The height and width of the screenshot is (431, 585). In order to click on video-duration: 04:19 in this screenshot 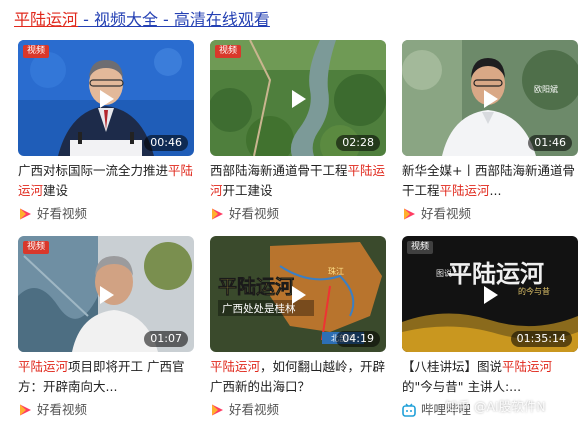, I will do `click(358, 339)`.